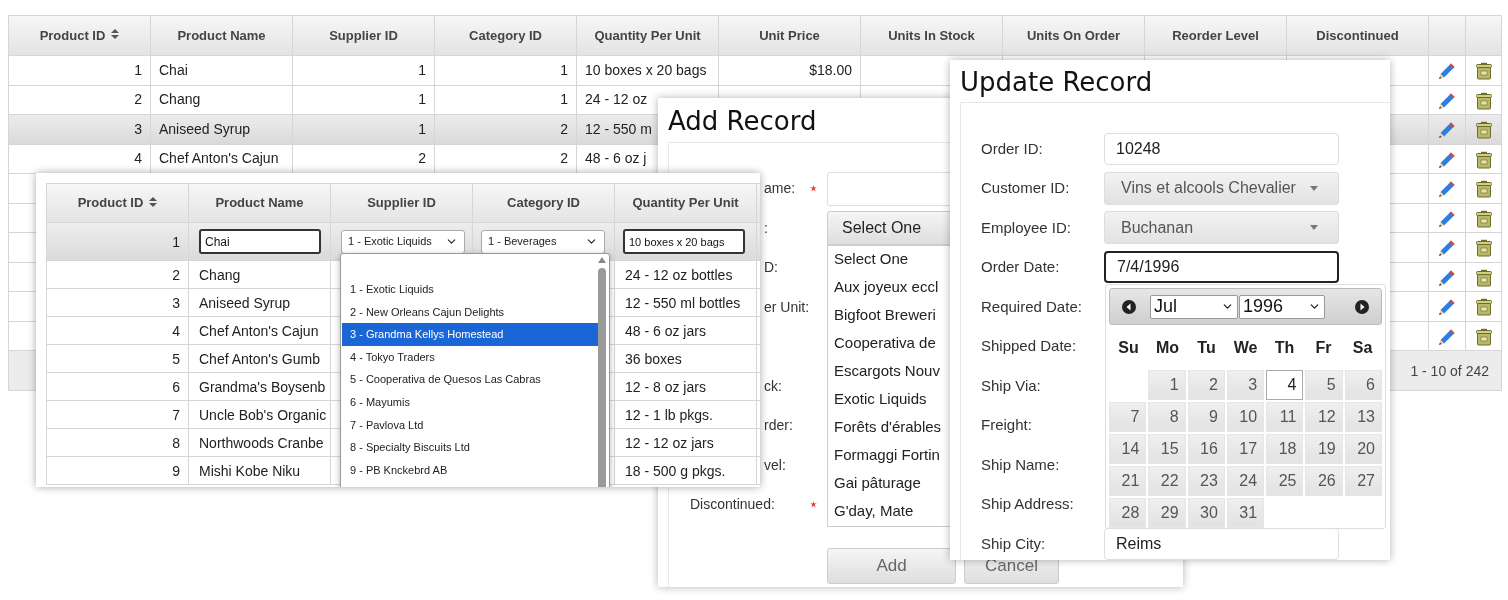  I want to click on date-input: 7/4/1996, so click(1221, 267).